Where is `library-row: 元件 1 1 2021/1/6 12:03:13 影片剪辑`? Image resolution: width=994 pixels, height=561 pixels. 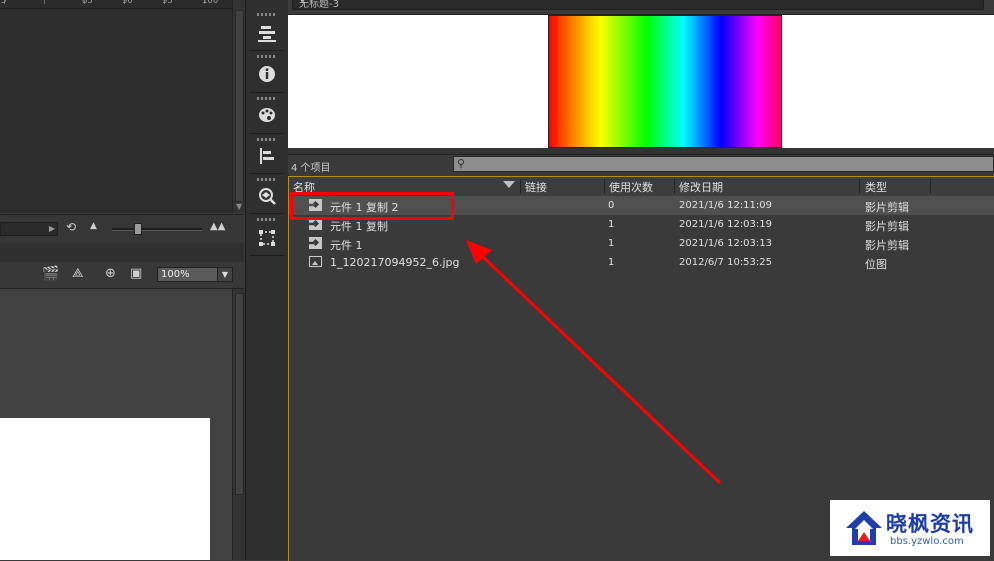 library-row: 元件 1 1 2021/1/6 12:03:13 影片剪辑 is located at coordinates (641, 243).